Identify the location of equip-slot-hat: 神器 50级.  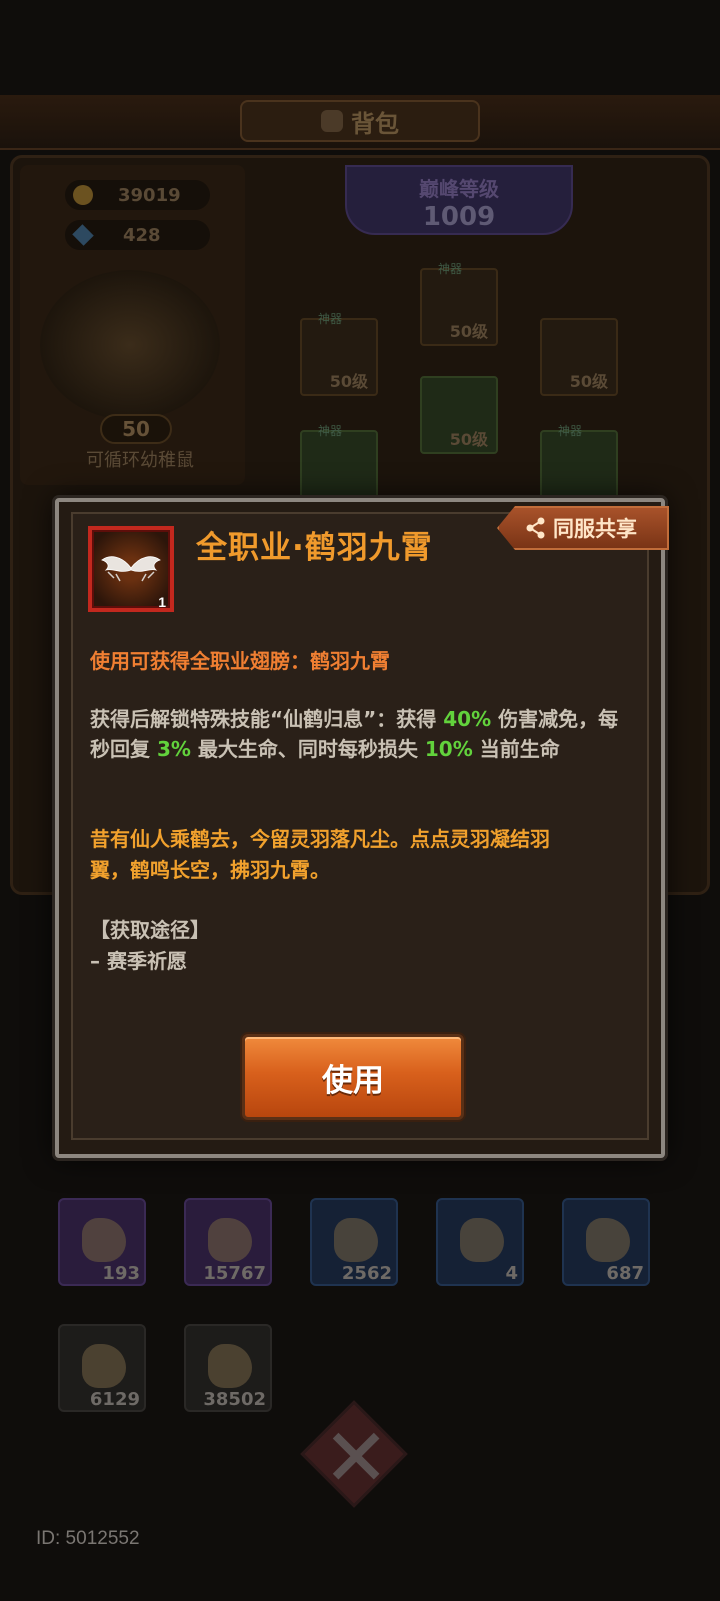
(339, 354).